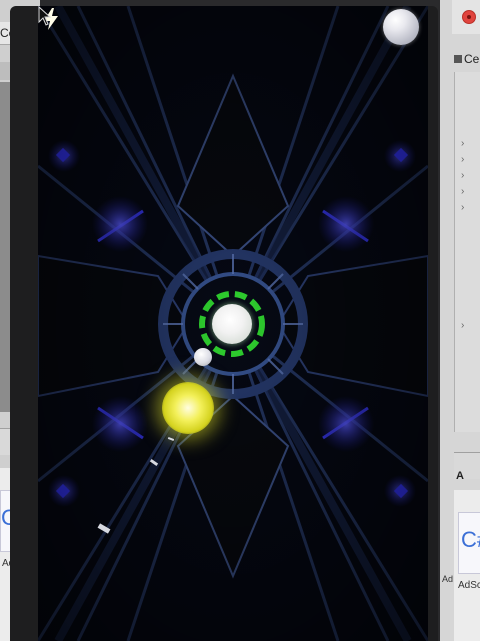  I want to click on close-window-icon, so click(469, 17).